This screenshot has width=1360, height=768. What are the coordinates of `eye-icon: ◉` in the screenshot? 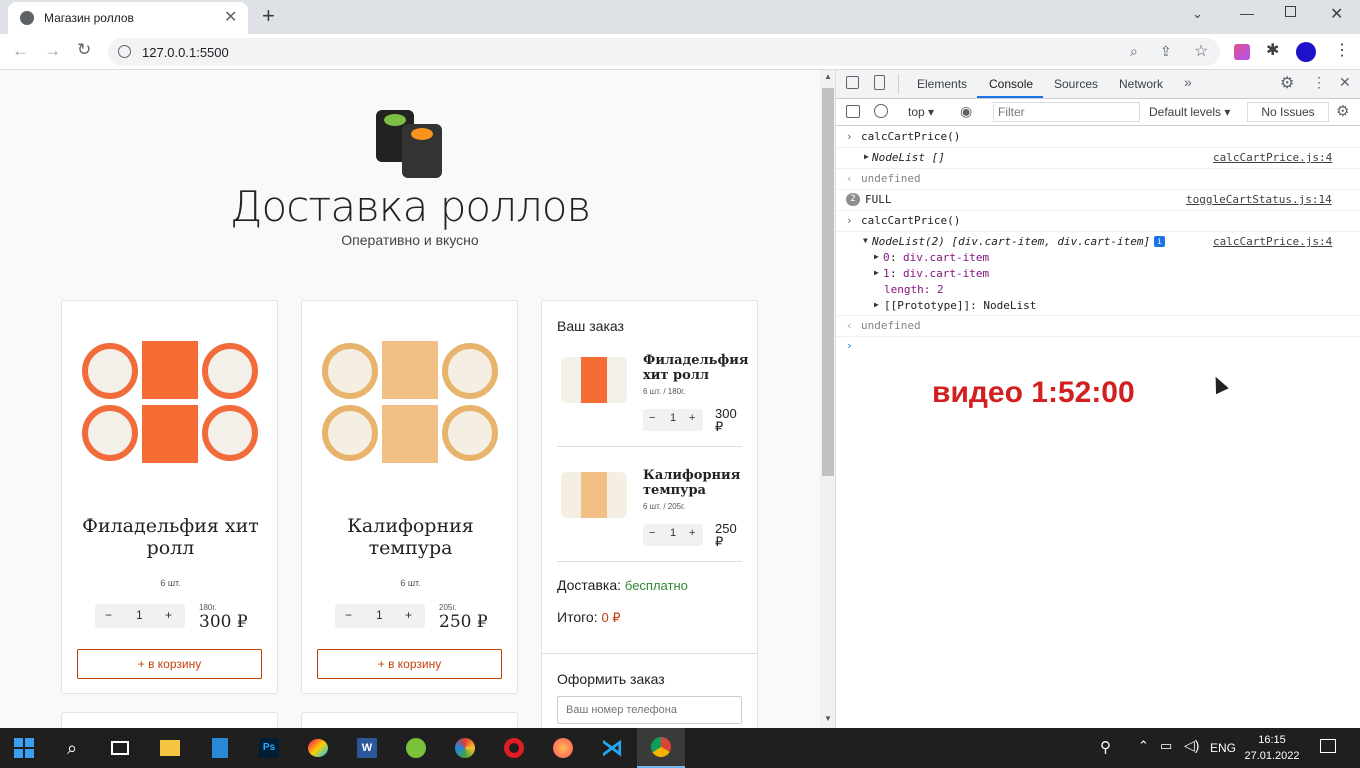 It's located at (966, 111).